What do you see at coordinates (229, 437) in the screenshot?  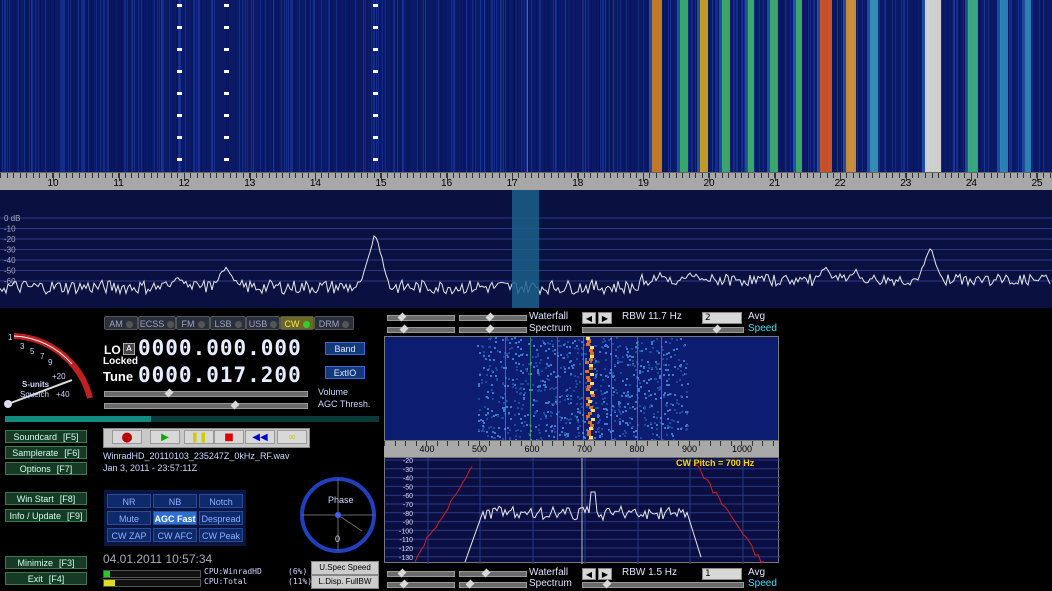 I see `stop-button: ■` at bounding box center [229, 437].